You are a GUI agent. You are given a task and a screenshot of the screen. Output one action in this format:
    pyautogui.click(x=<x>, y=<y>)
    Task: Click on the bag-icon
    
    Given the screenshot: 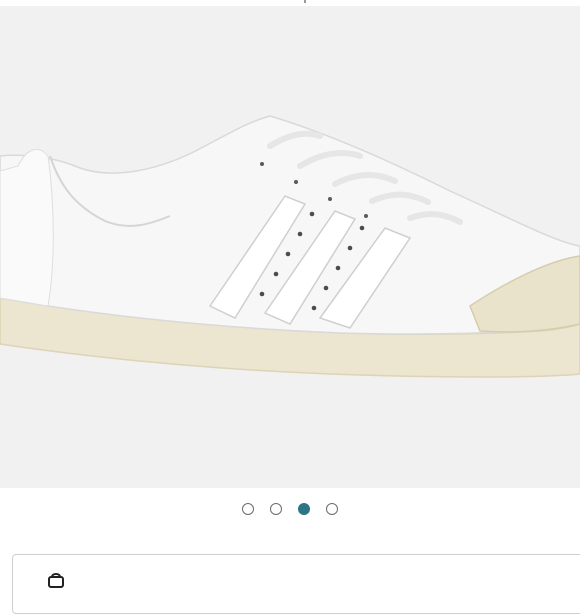 What is the action you would take?
    pyautogui.click(x=56, y=580)
    